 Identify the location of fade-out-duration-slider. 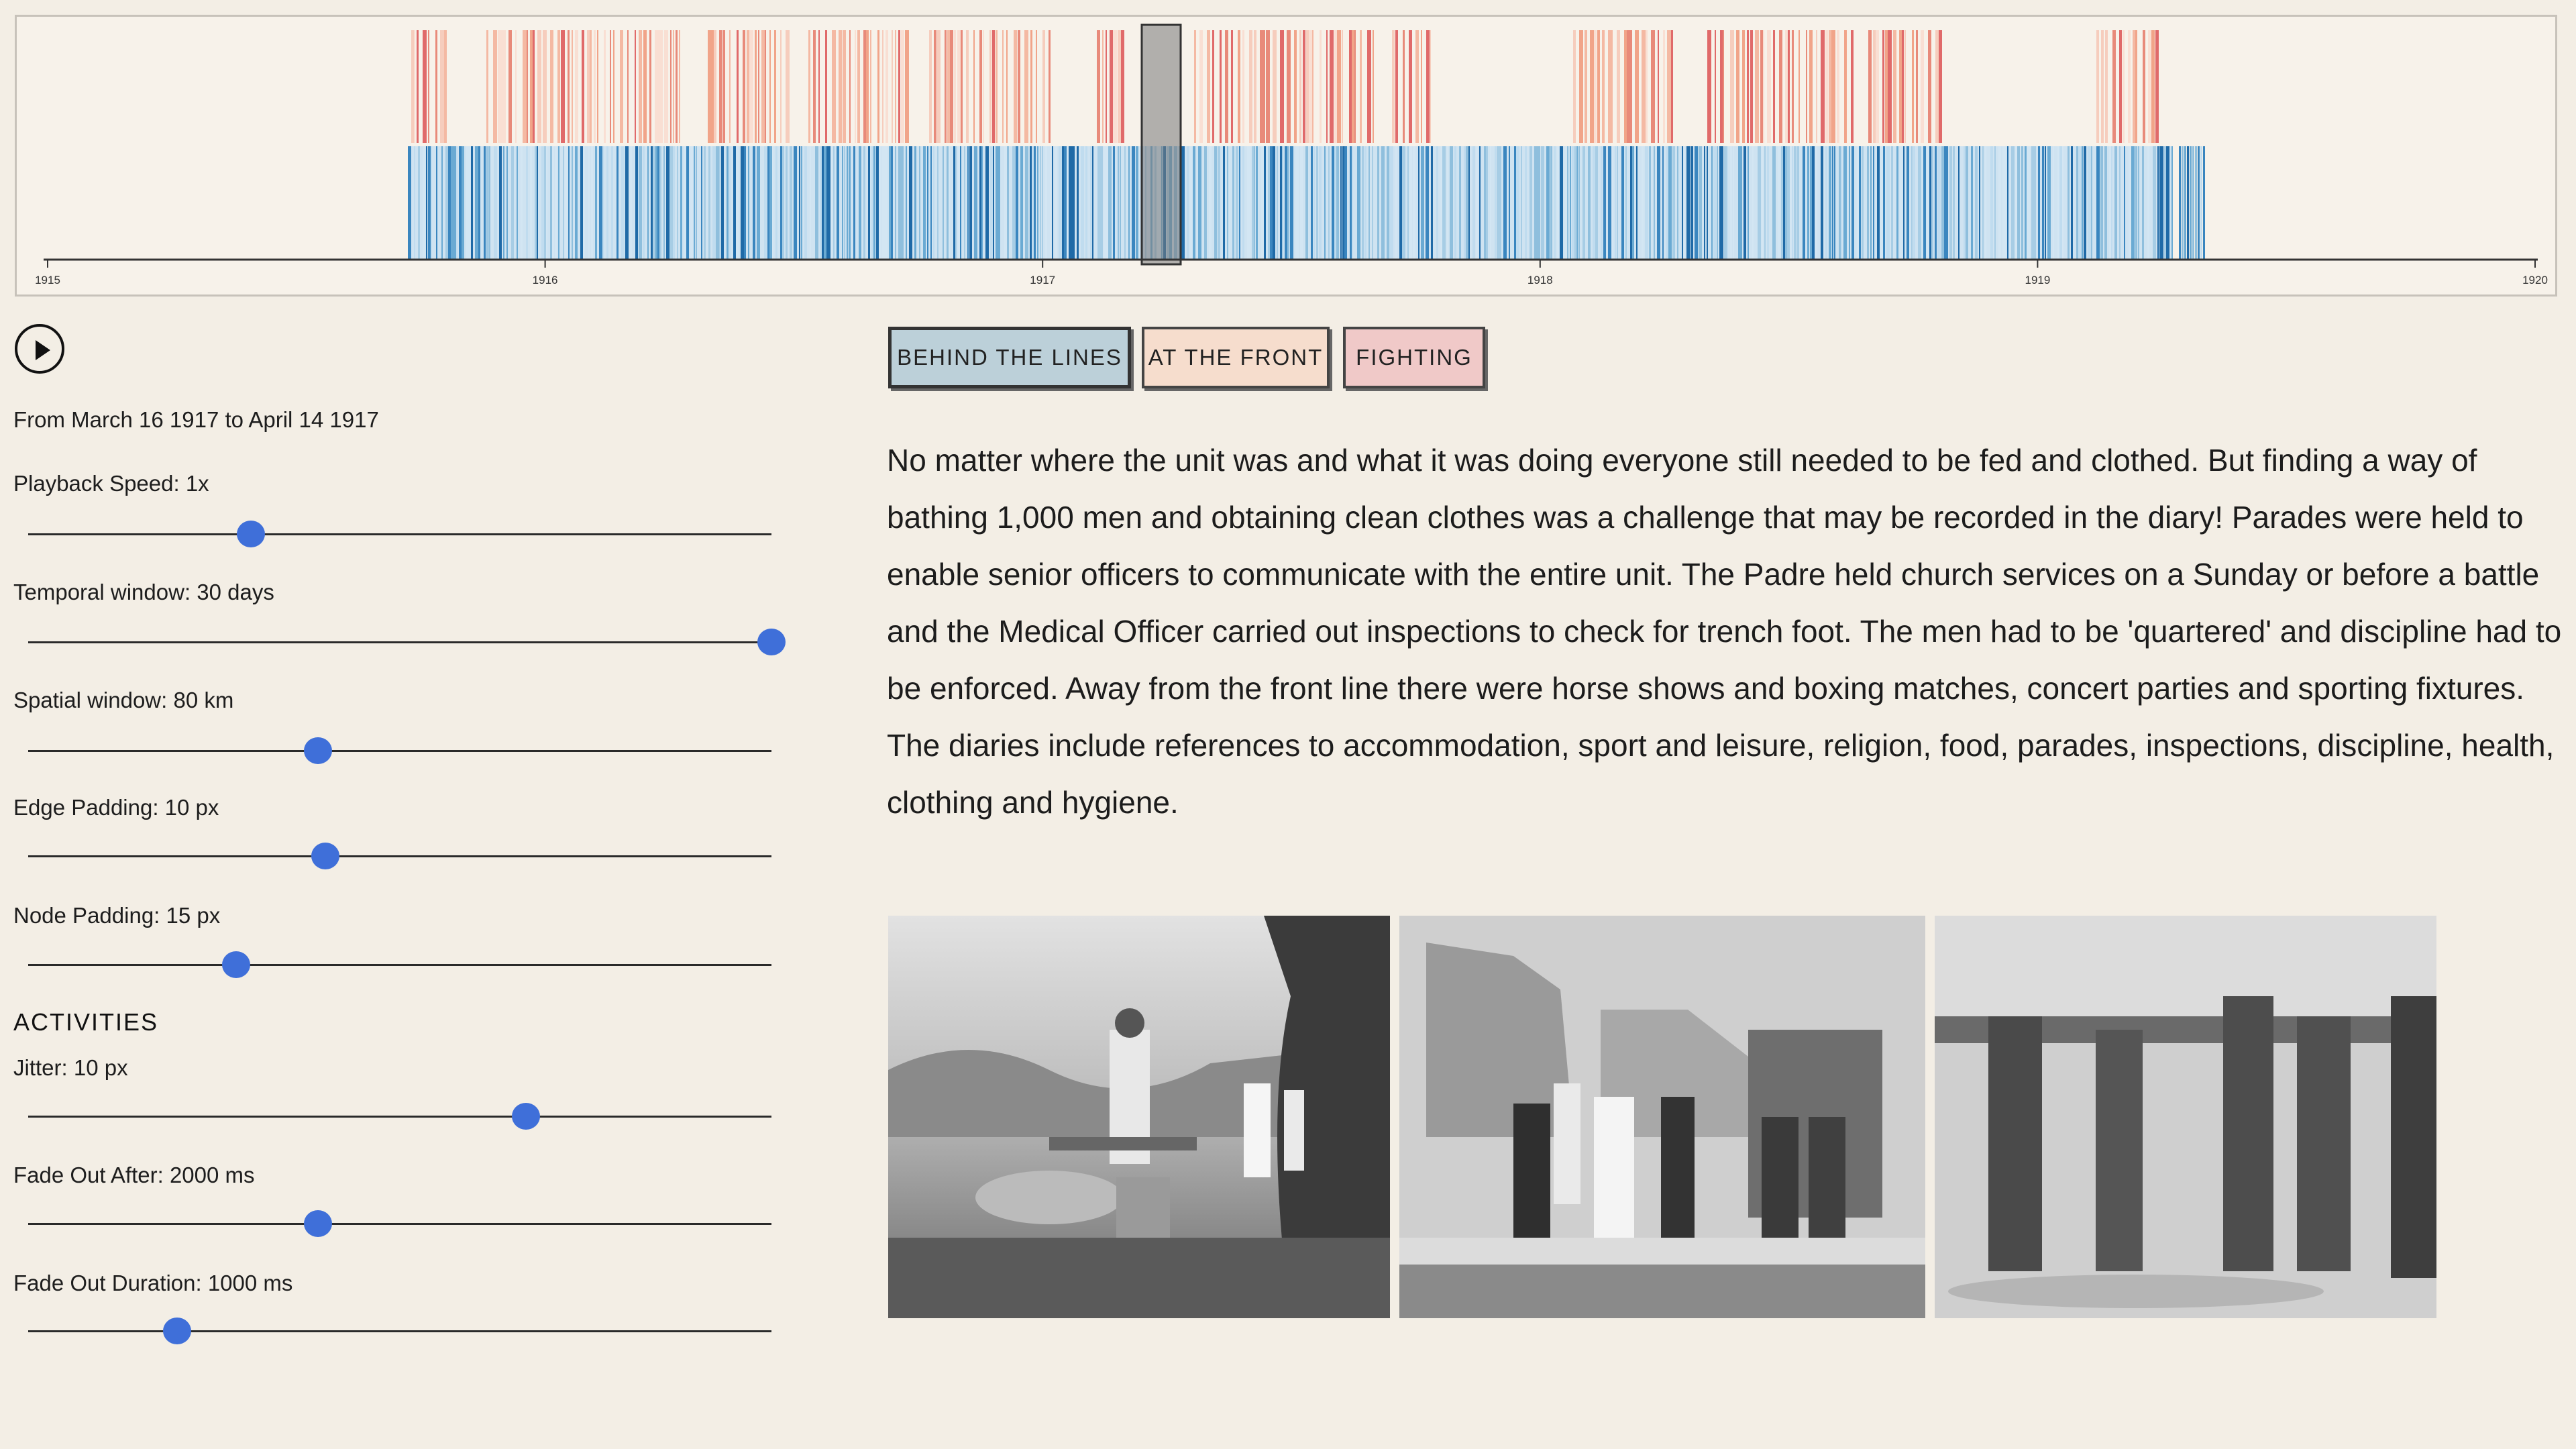
(399, 1331).